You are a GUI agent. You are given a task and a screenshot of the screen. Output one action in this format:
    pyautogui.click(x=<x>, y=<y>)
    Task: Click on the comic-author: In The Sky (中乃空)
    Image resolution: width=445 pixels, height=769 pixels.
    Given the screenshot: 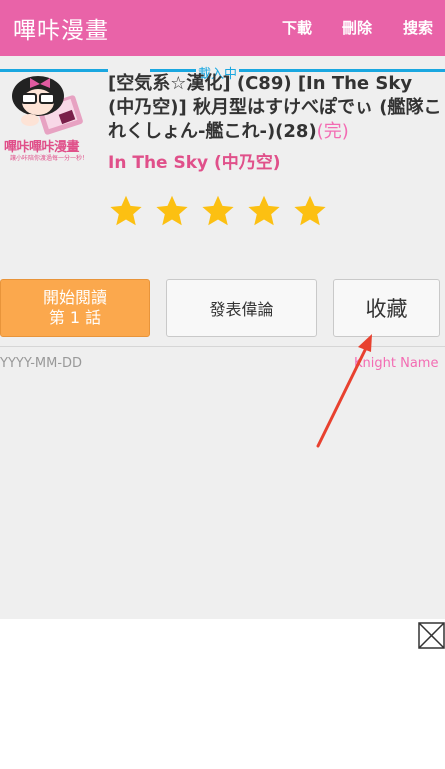 What is the action you would take?
    pyautogui.click(x=194, y=160)
    